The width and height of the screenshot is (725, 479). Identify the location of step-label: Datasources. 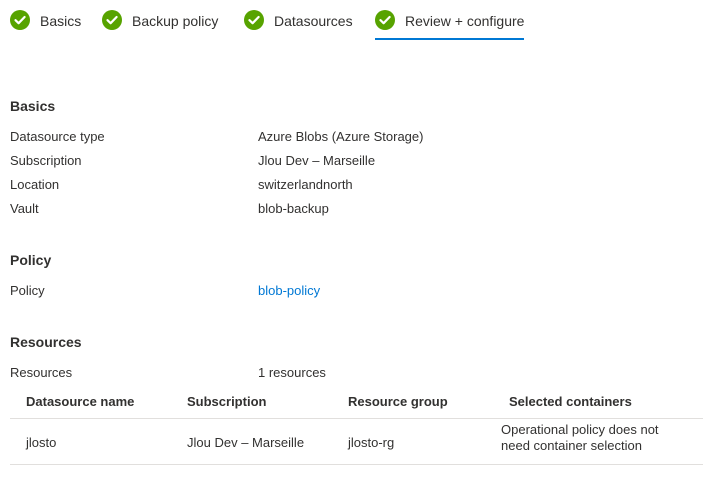
(313, 21).